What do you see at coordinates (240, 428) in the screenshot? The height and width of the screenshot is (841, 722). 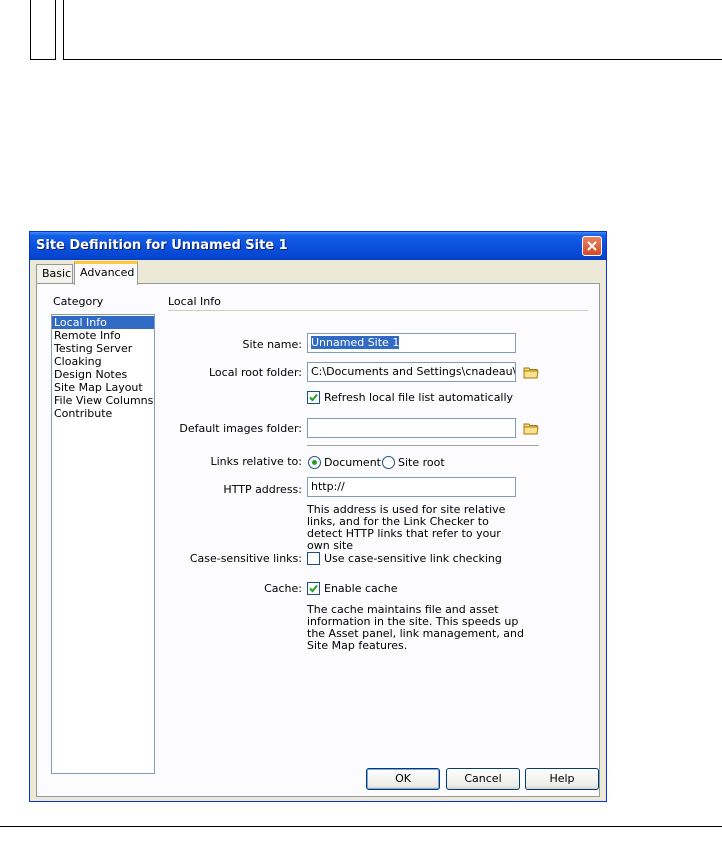 I see `default-images-folder-label: Default images folder:` at bounding box center [240, 428].